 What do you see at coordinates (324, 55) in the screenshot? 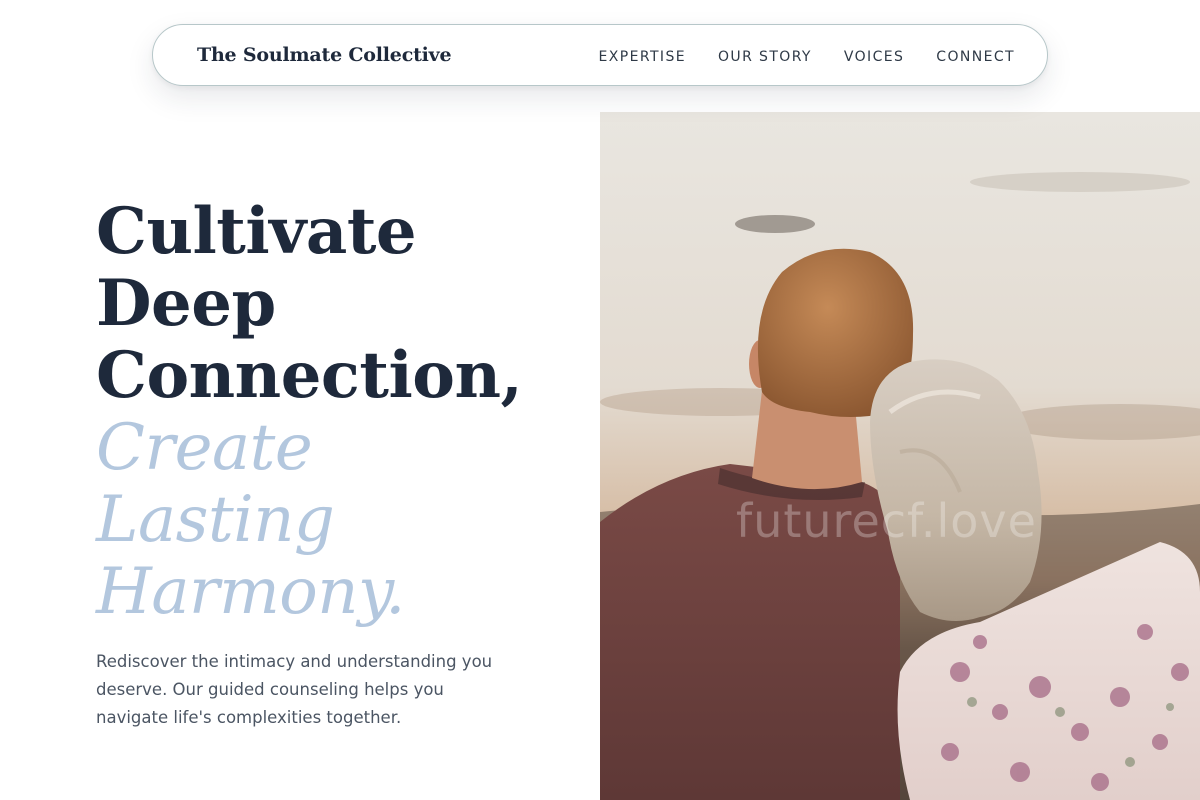
I see `brand-logo-text: The Soulmate Collective` at bounding box center [324, 55].